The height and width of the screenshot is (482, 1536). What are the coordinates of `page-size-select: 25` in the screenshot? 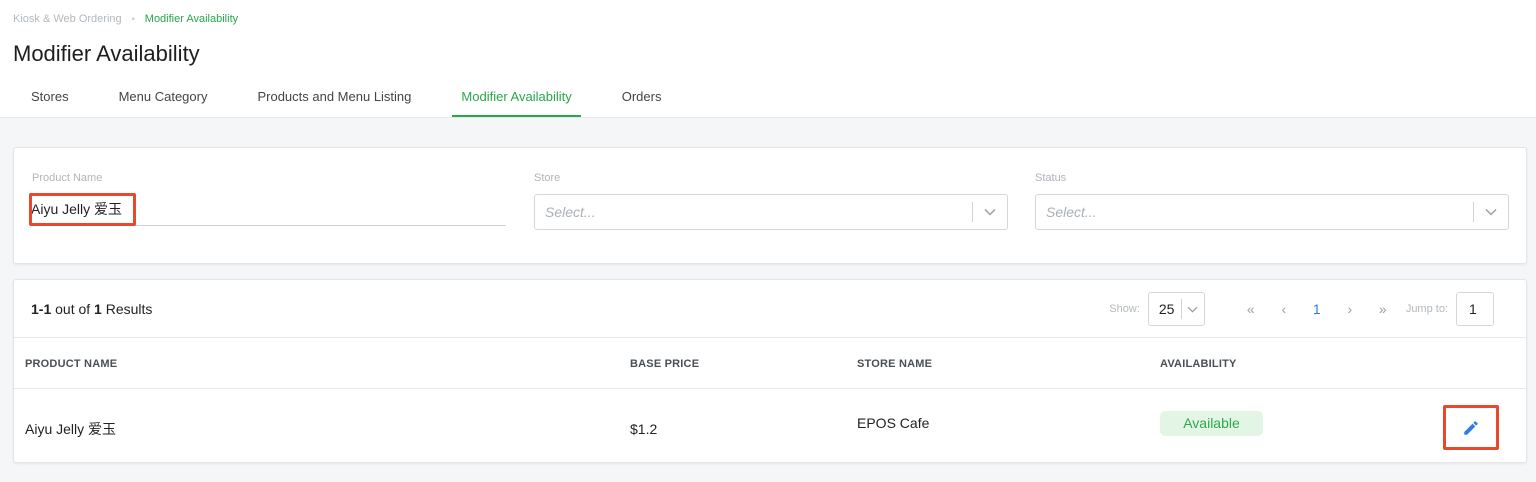 It's located at (1176, 309).